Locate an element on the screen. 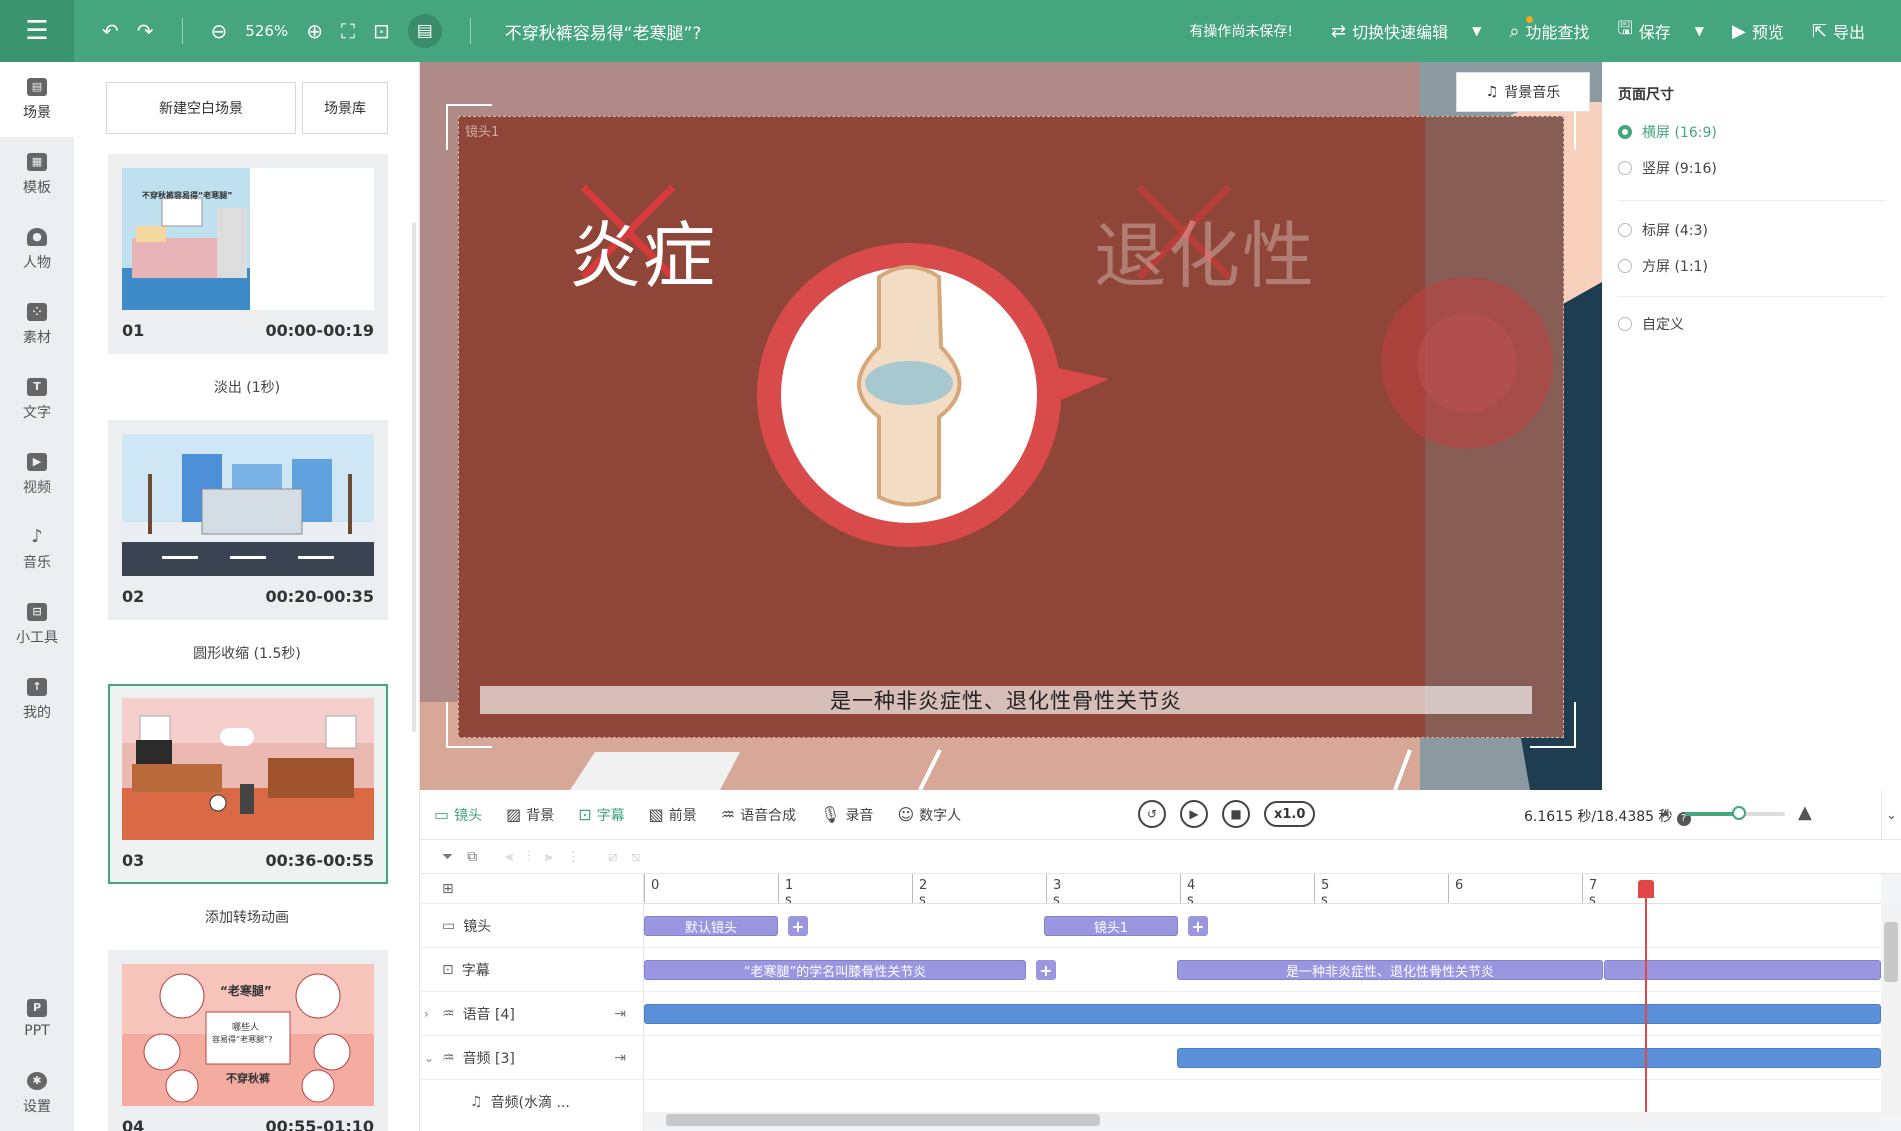 The image size is (1901, 1131). keyword-right: 退化性 is located at coordinates (1205, 249).